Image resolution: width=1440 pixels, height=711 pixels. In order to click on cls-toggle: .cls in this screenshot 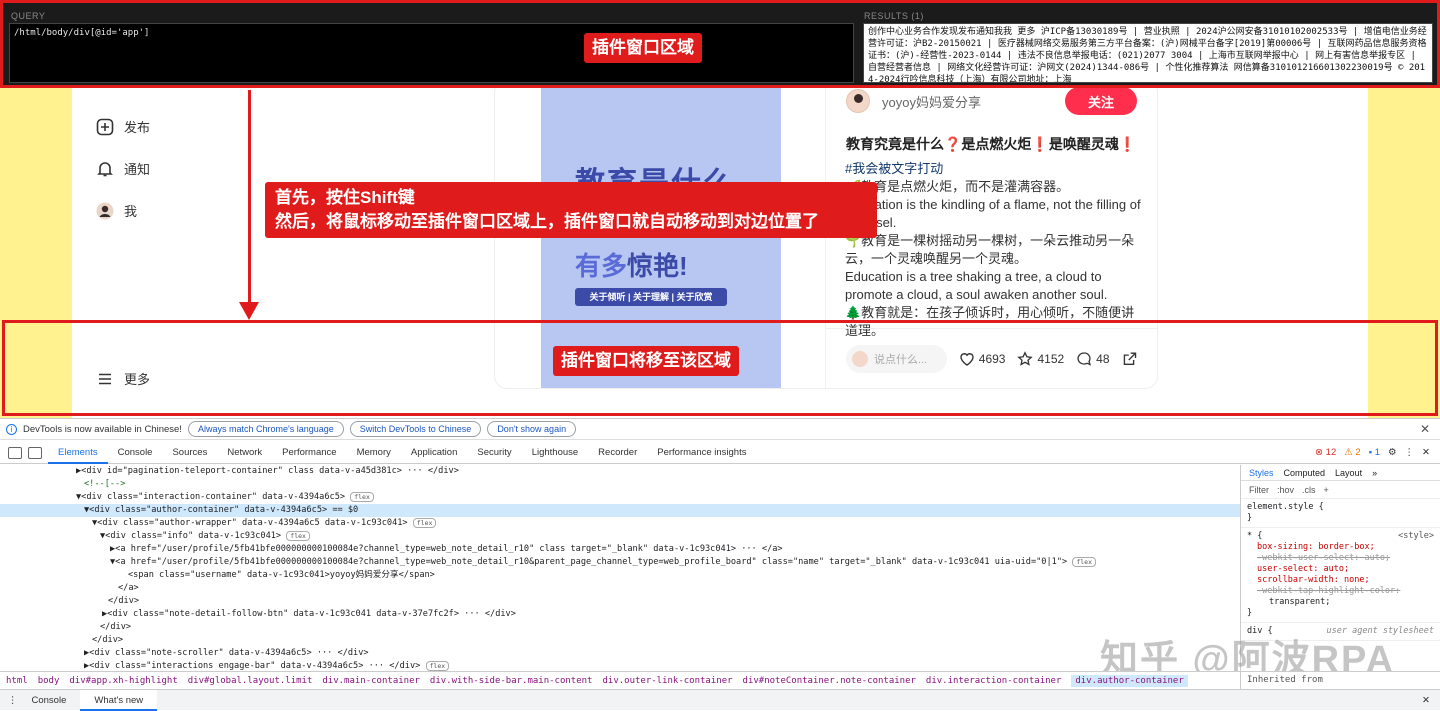, I will do `click(1309, 490)`.